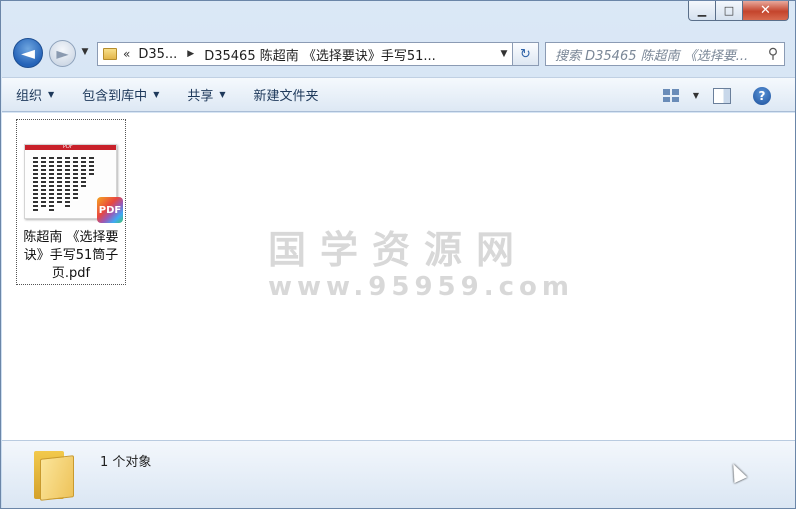 The width and height of the screenshot is (796, 509). Describe the element at coordinates (71, 256) in the screenshot. I see `file-name: 陈超南 《选择要诀》手写51筒子页.pdf` at that location.